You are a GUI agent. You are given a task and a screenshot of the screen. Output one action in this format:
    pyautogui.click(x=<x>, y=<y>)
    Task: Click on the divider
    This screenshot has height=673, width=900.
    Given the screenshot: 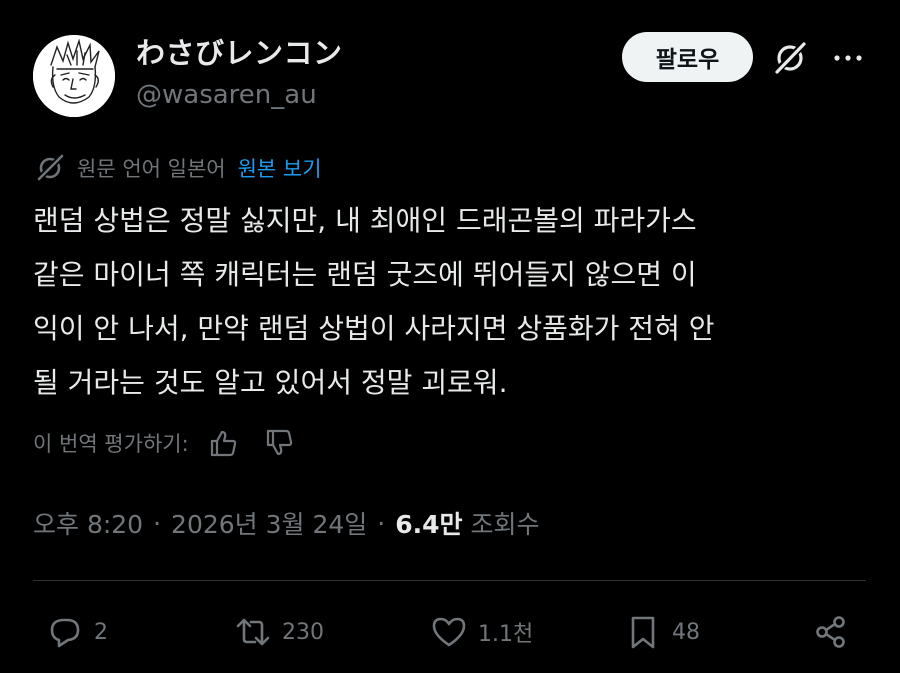 What is the action you would take?
    pyautogui.click(x=449, y=580)
    